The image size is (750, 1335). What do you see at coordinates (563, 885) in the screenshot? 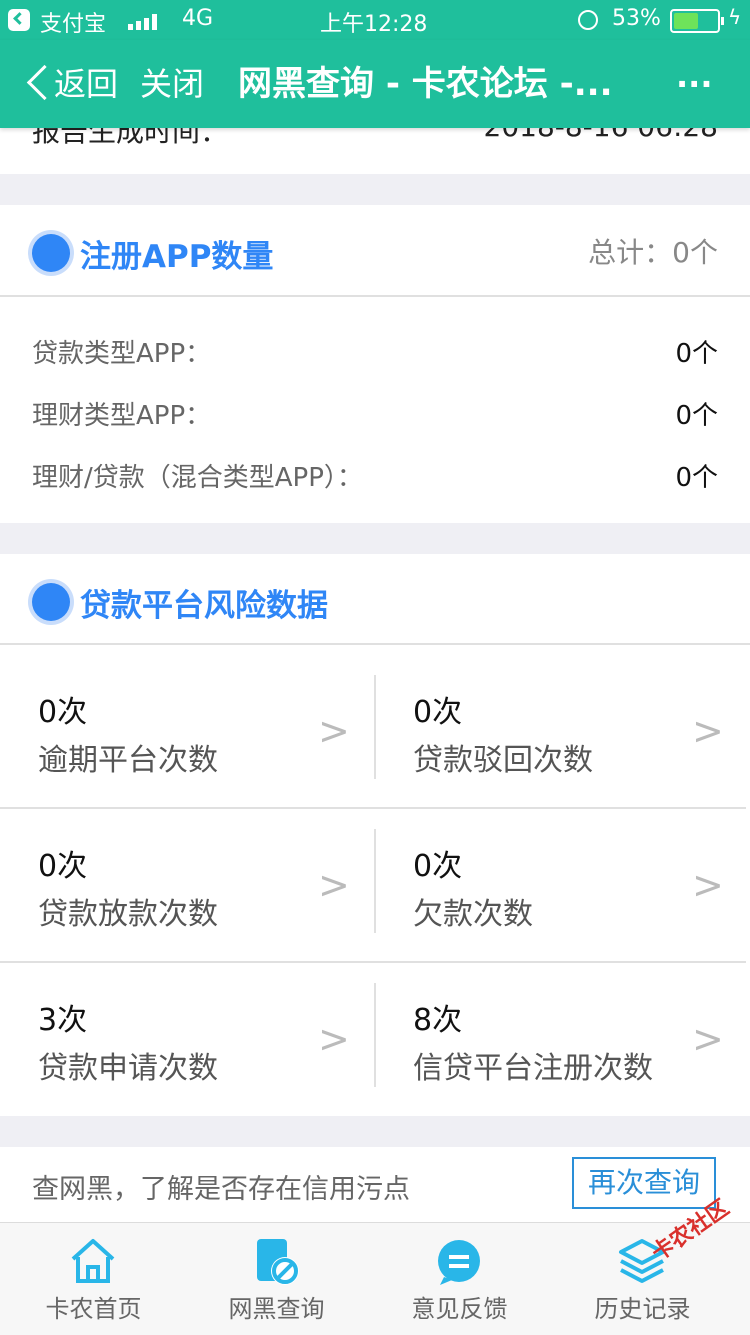
I see `debt-count-item: 0次 欠款次数 >` at bounding box center [563, 885].